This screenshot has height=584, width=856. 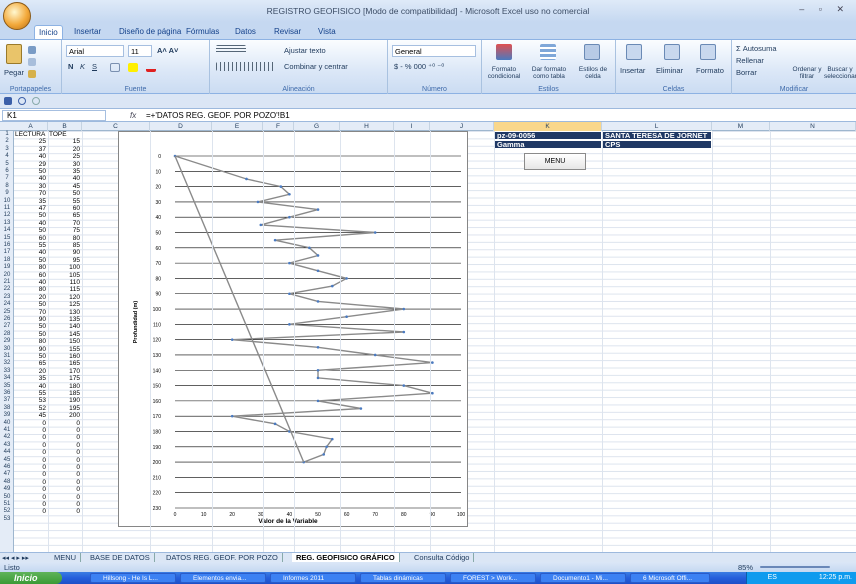 I want to click on table-cell: 53, so click(x=30, y=400).